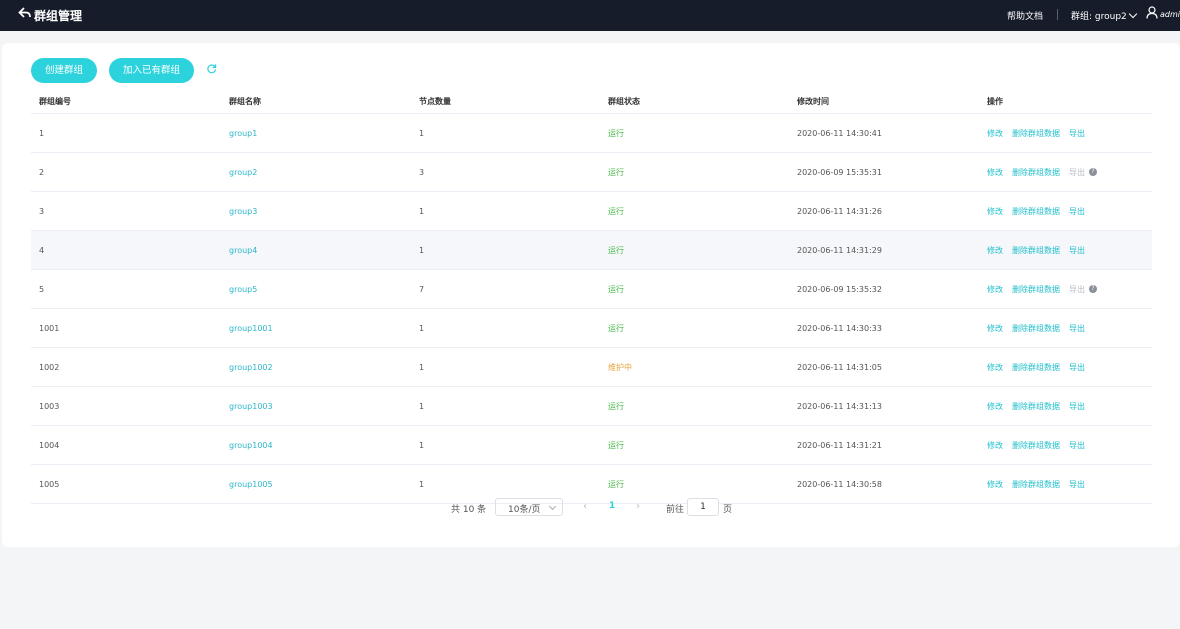 Image resolution: width=1180 pixels, height=629 pixels. Describe the element at coordinates (251, 367) in the screenshot. I see `group-name-link: group1002` at that location.